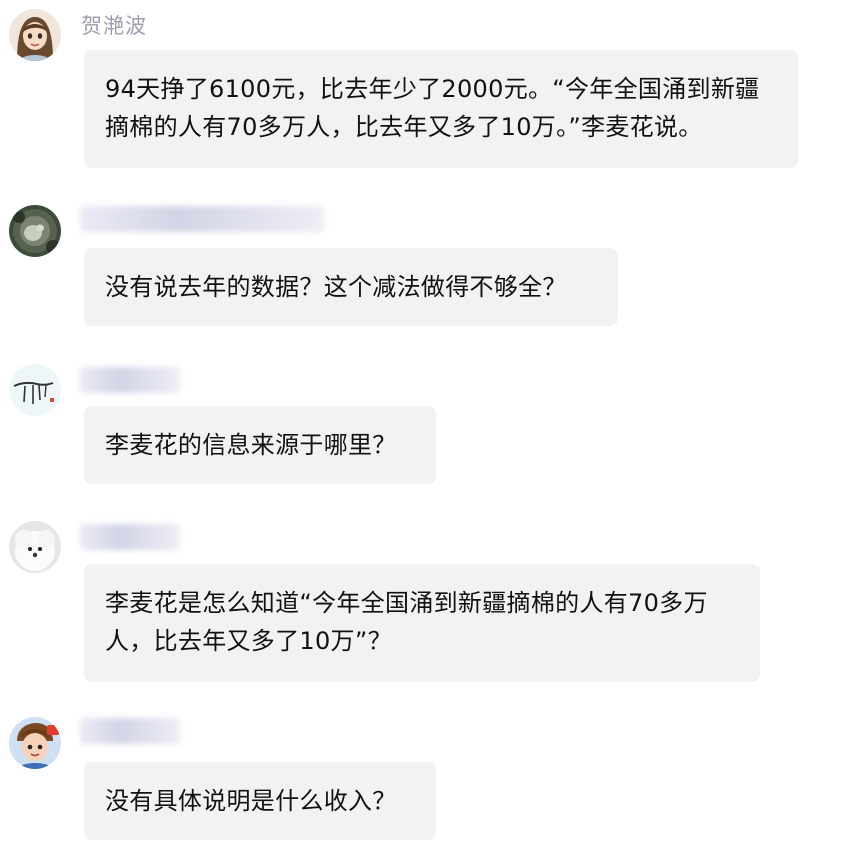 This screenshot has width=844, height=864. I want to click on comment-bubble: 没有具体说明是什么收入？, so click(260, 801).